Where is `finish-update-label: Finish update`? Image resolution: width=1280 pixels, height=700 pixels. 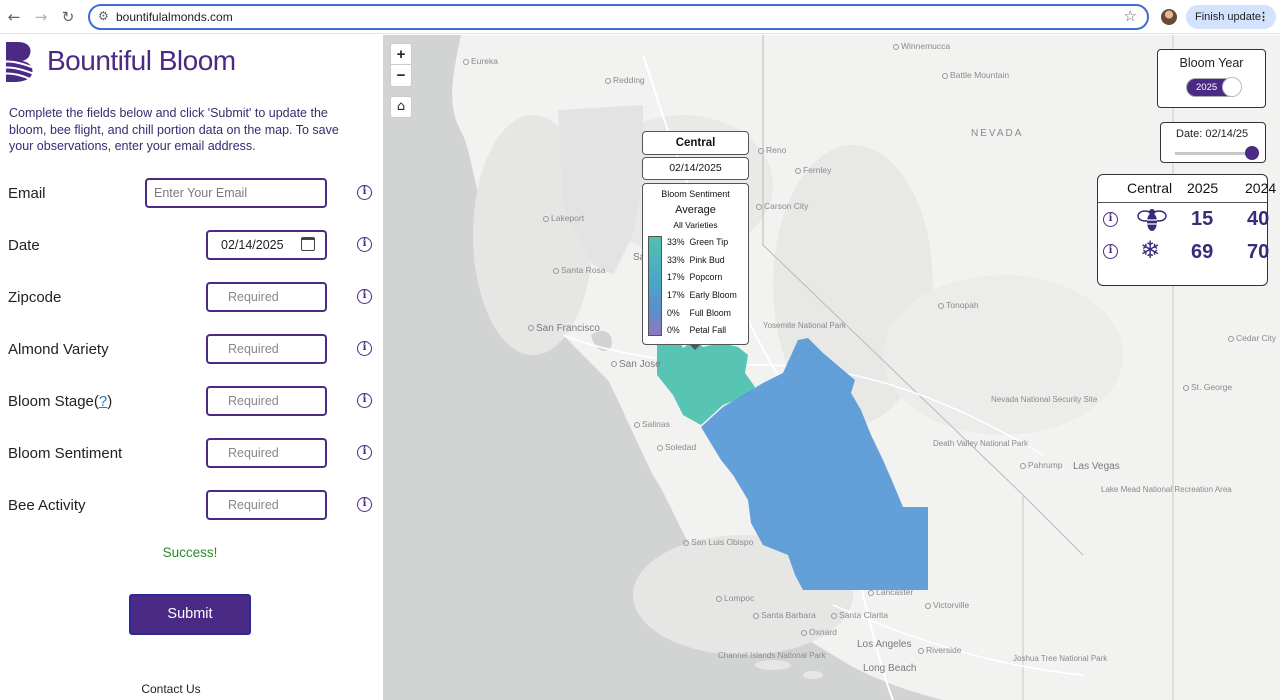
finish-update-label: Finish update is located at coordinates (1228, 17).